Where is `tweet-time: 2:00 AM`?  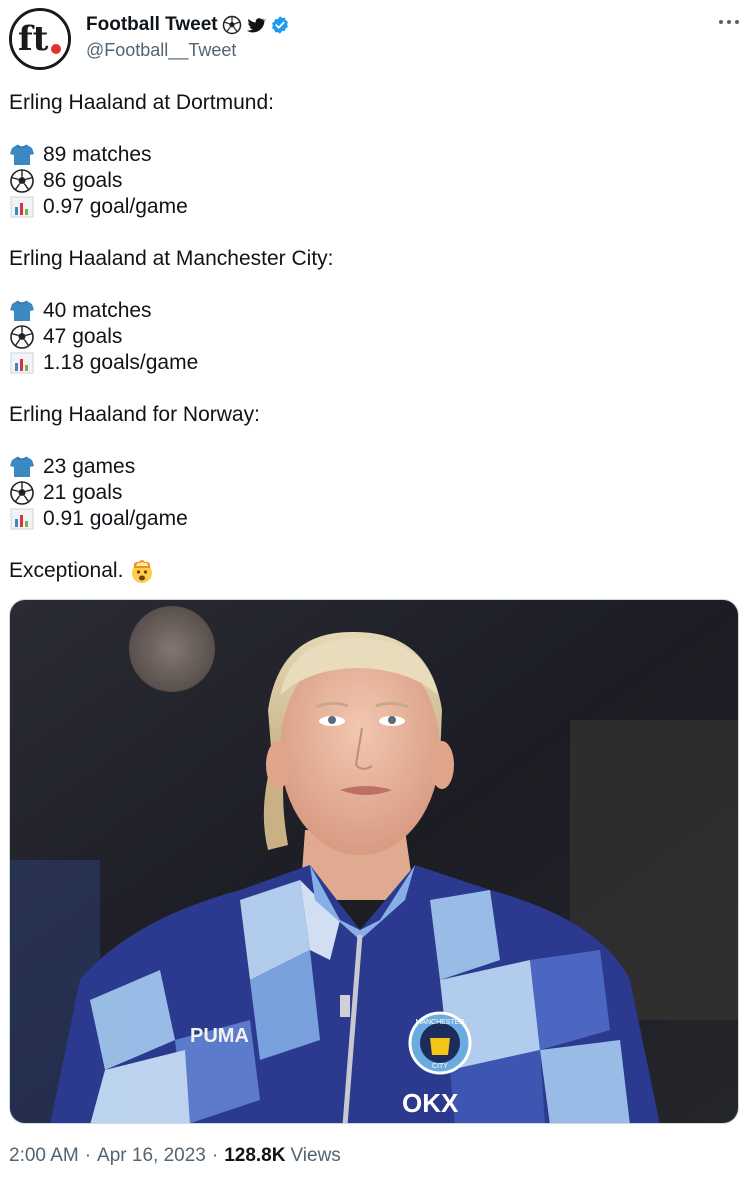
tweet-time: 2:00 AM is located at coordinates (44, 1156).